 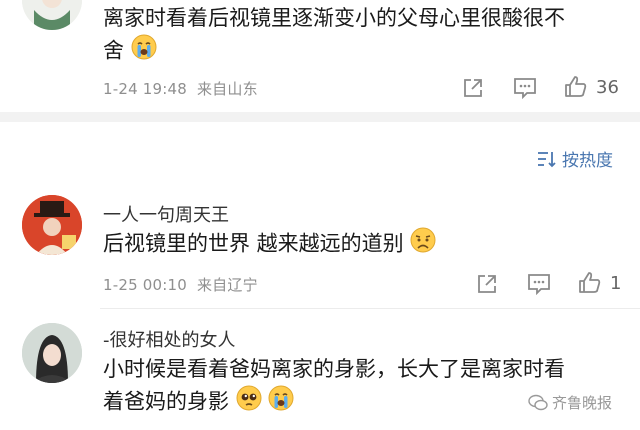 I want to click on comment-text: 后视镜里的世界 越来越远的道别, so click(x=269, y=244).